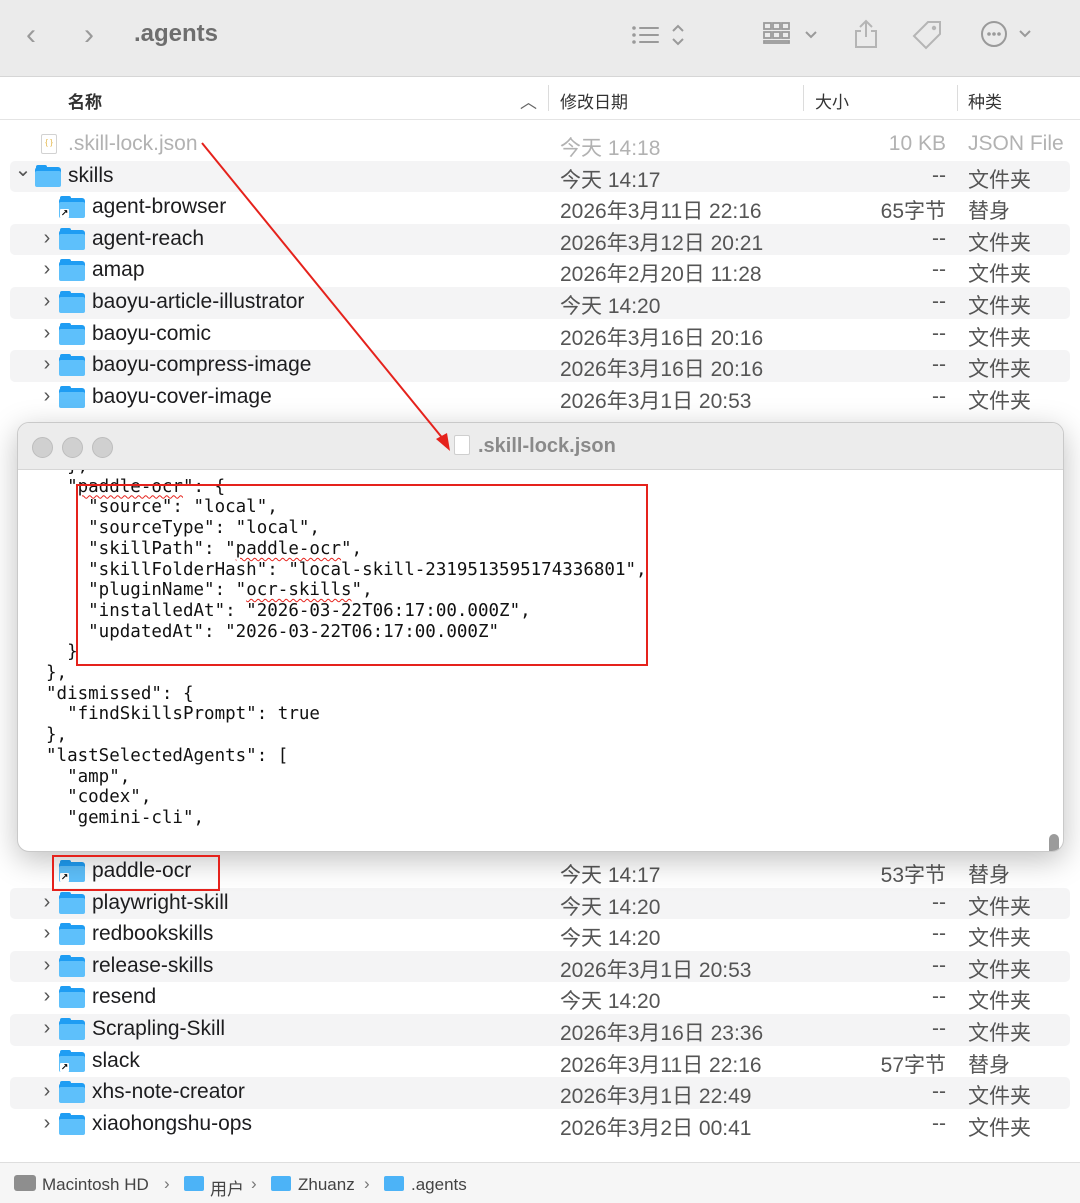 The height and width of the screenshot is (1203, 1080). Describe the element at coordinates (325, 296) in the screenshot. I see `annotation-arrow` at that location.